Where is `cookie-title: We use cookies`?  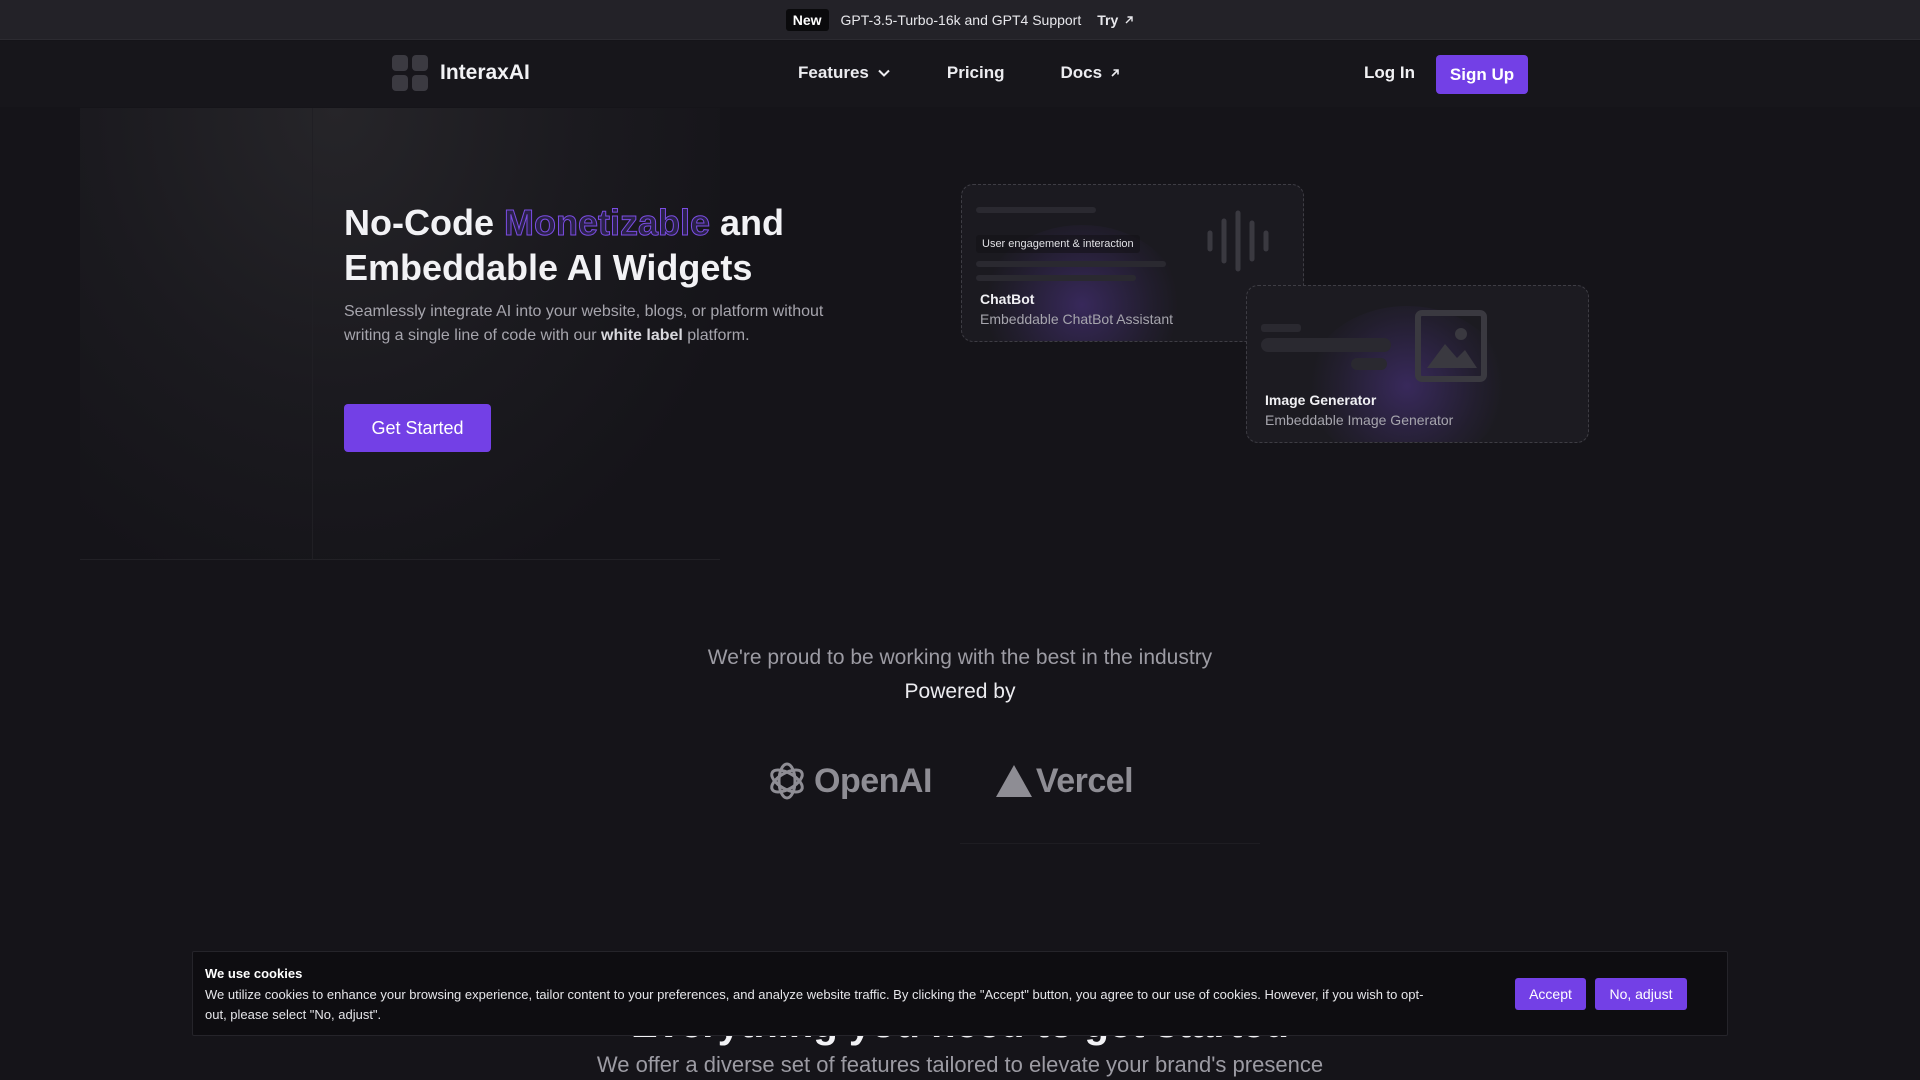 cookie-title: We use cookies is located at coordinates (254, 973).